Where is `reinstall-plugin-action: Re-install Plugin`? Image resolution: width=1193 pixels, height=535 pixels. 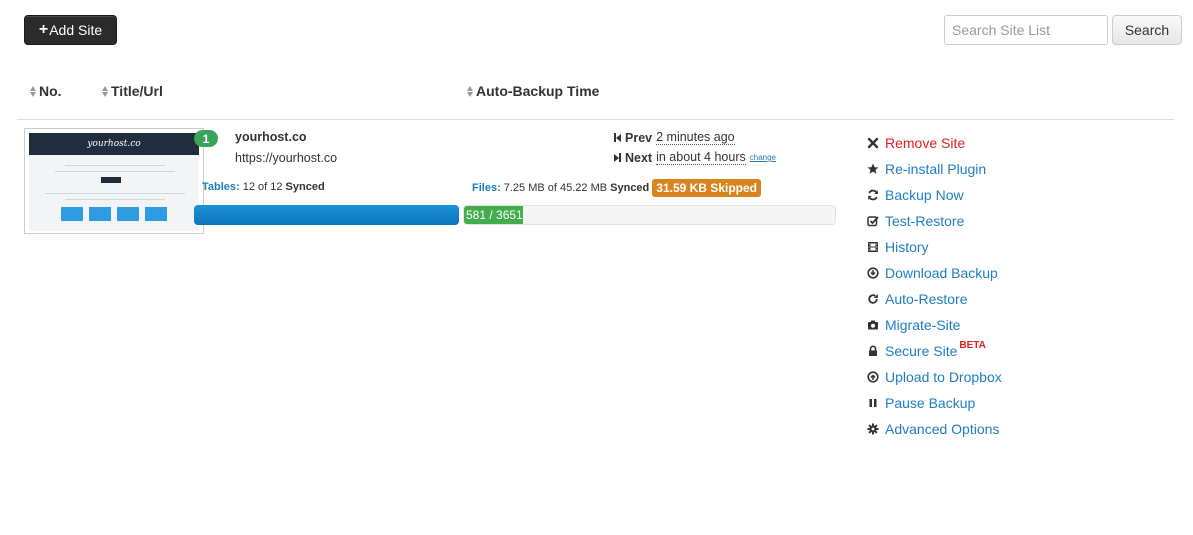
reinstall-plugin-action: Re-install Plugin is located at coordinates (1016, 169).